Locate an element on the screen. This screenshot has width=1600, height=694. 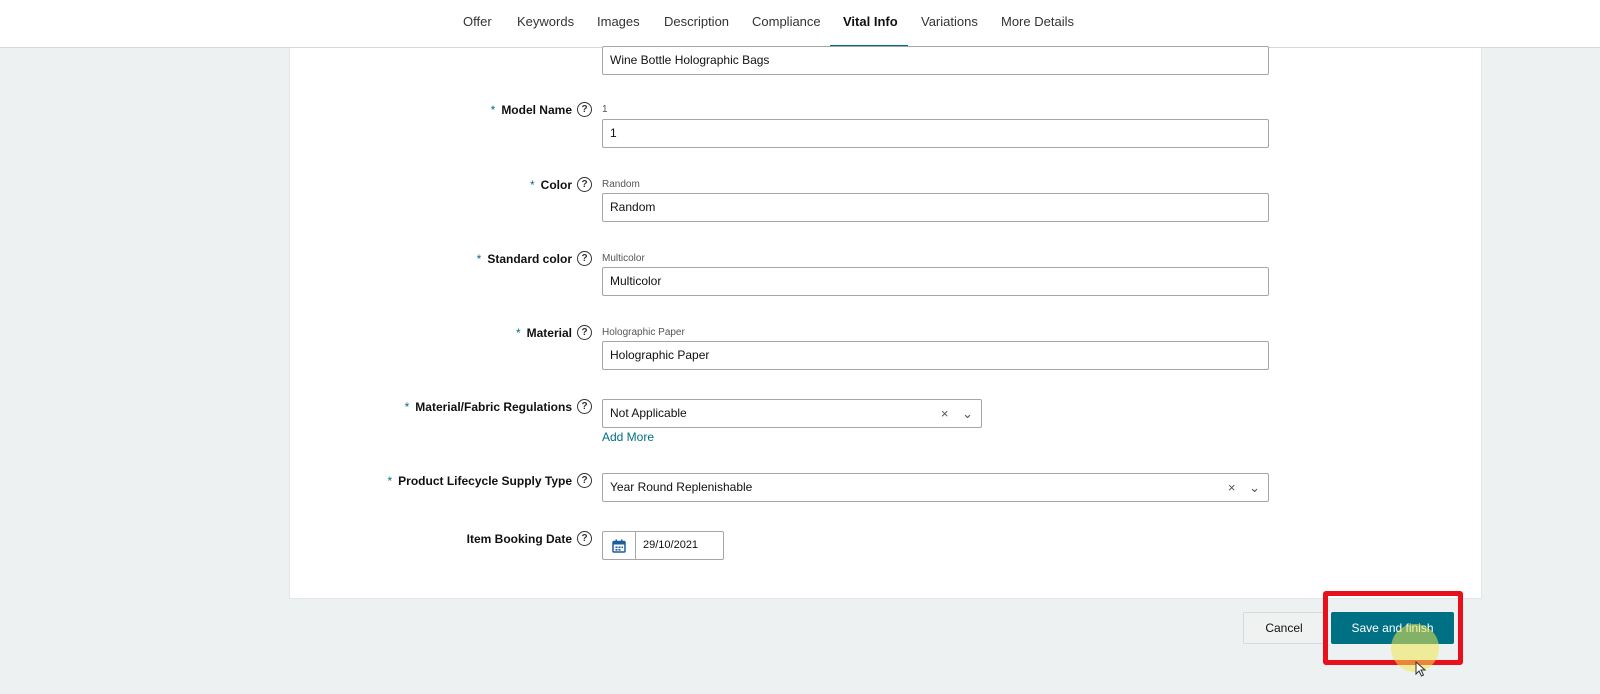
calendar-icon is located at coordinates (619, 546).